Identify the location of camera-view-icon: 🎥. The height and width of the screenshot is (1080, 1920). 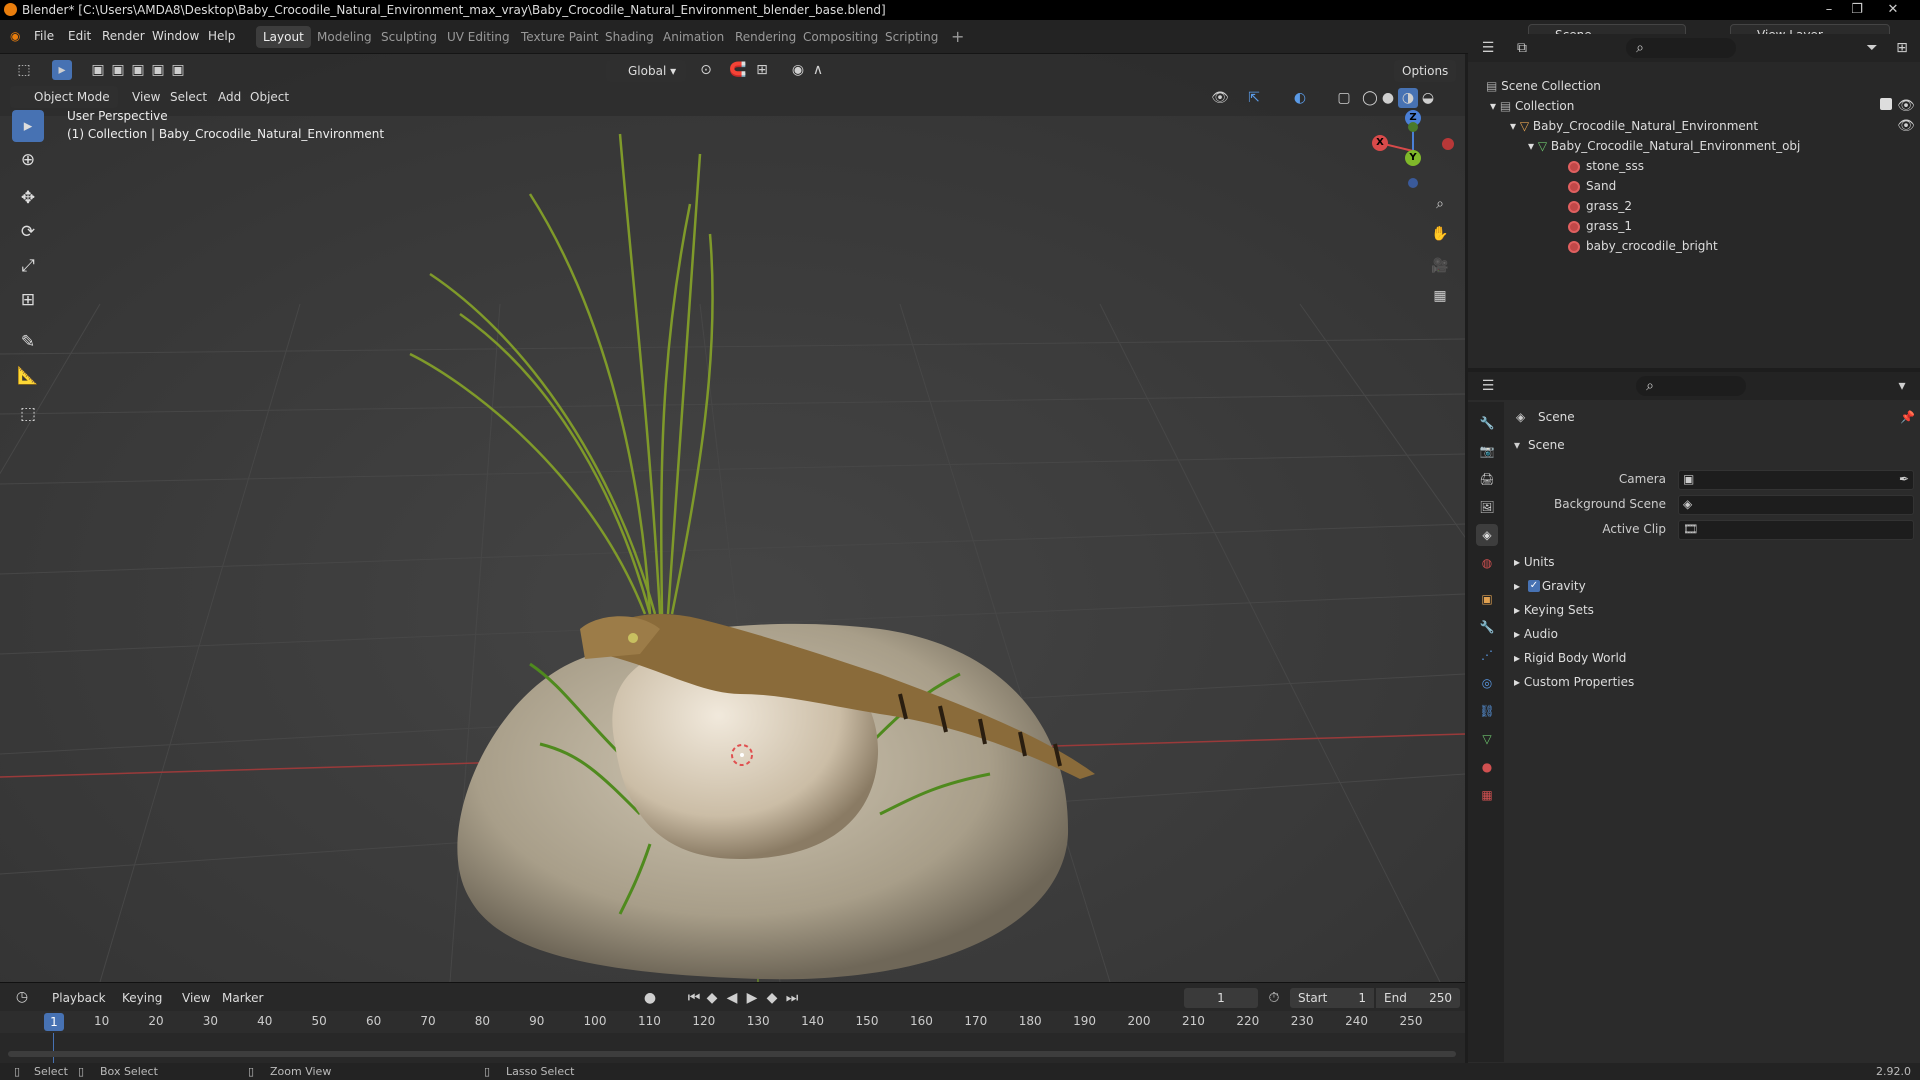
(1440, 266).